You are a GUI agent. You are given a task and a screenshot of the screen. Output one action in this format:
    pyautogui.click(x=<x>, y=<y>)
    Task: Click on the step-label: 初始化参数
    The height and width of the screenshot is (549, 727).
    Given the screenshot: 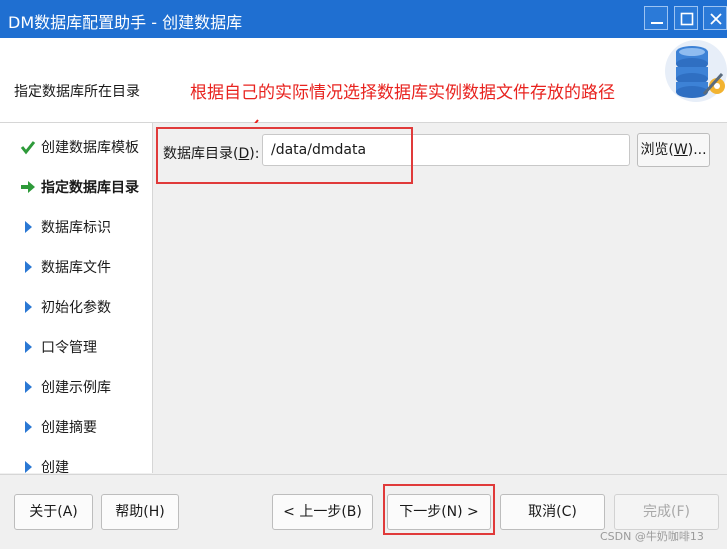 What is the action you would take?
    pyautogui.click(x=76, y=308)
    